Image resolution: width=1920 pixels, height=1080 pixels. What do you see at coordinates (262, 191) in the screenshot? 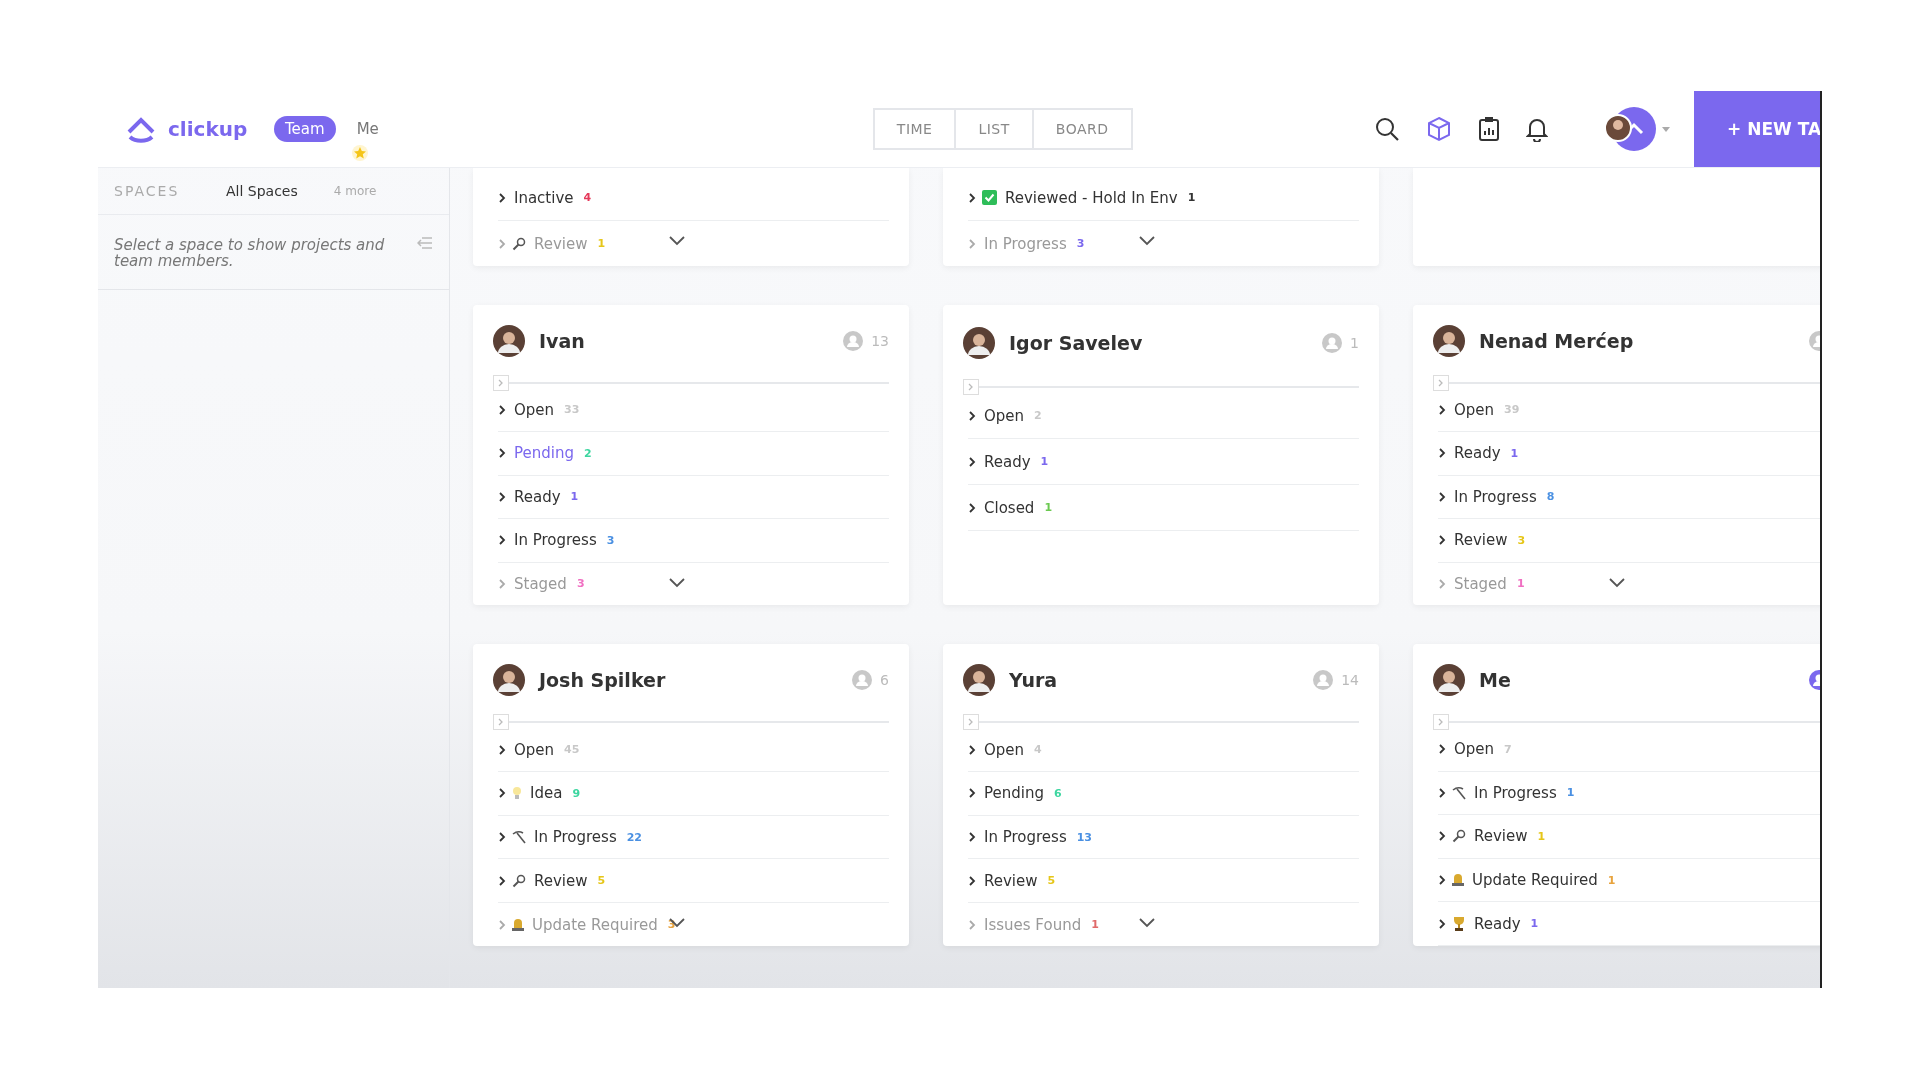
I see `spaces-tab: All Spaces` at bounding box center [262, 191].